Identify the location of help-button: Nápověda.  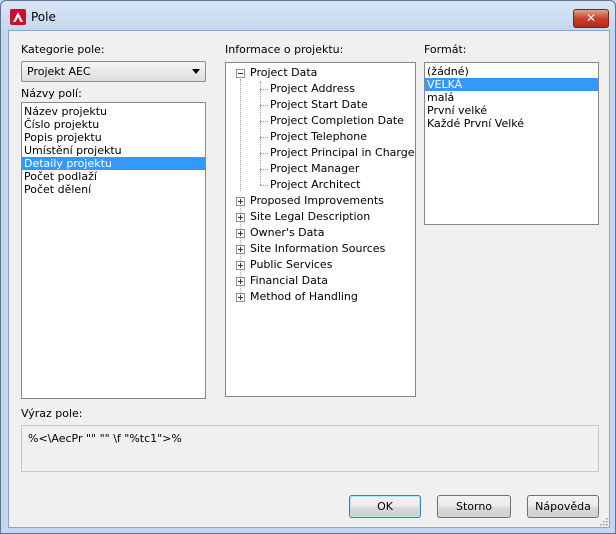
(563, 506).